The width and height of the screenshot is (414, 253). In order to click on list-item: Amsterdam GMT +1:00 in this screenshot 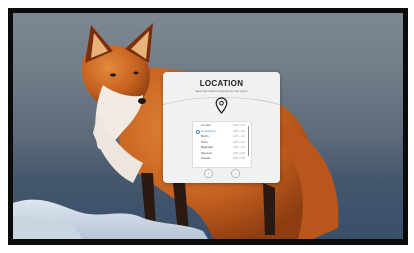, I will do `click(220, 131)`.